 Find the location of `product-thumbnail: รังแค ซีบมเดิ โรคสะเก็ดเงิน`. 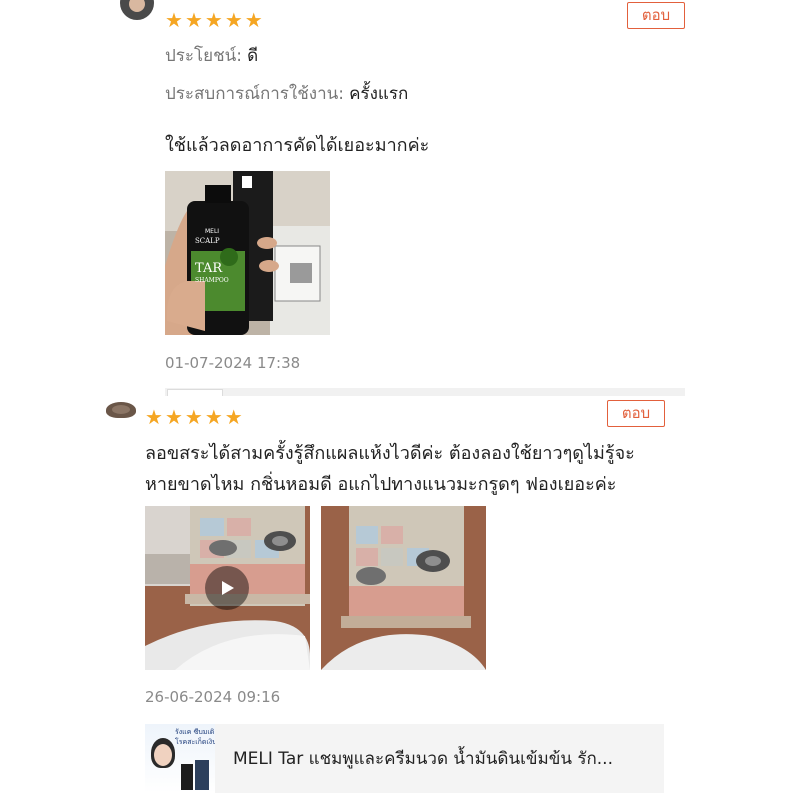

product-thumbnail: รังแค ซีบมเดิ โรคสะเก็ดเงิน is located at coordinates (180, 758).